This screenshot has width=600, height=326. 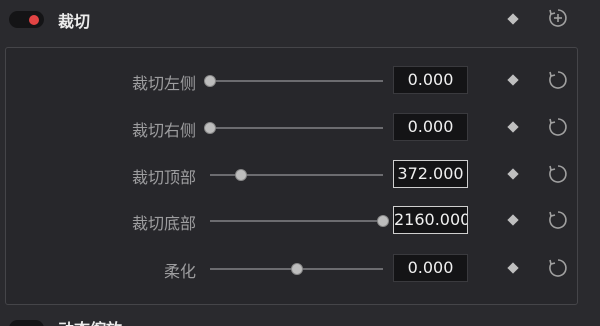 I want to click on parameter-label: 裁切右侧, so click(x=163, y=130).